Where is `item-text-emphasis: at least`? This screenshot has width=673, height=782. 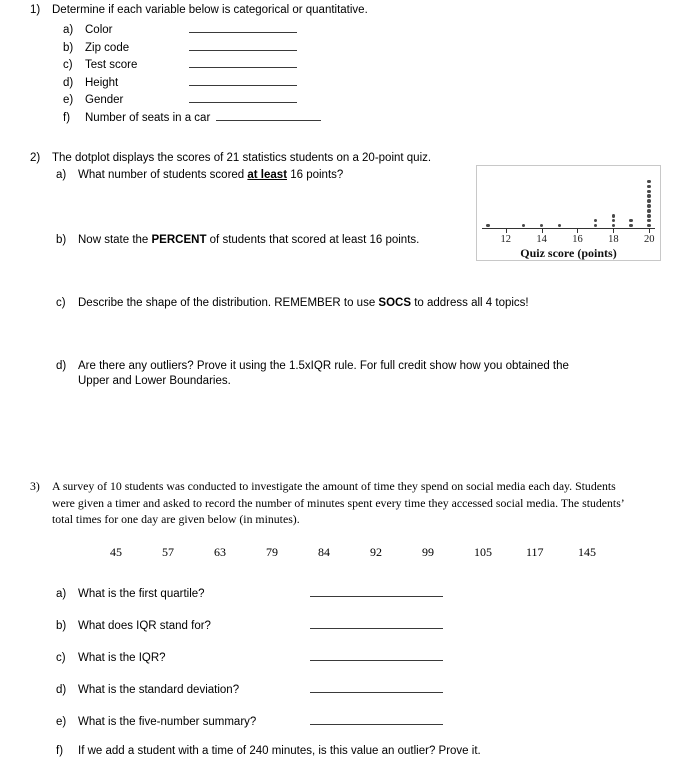
item-text-emphasis: at least is located at coordinates (267, 175).